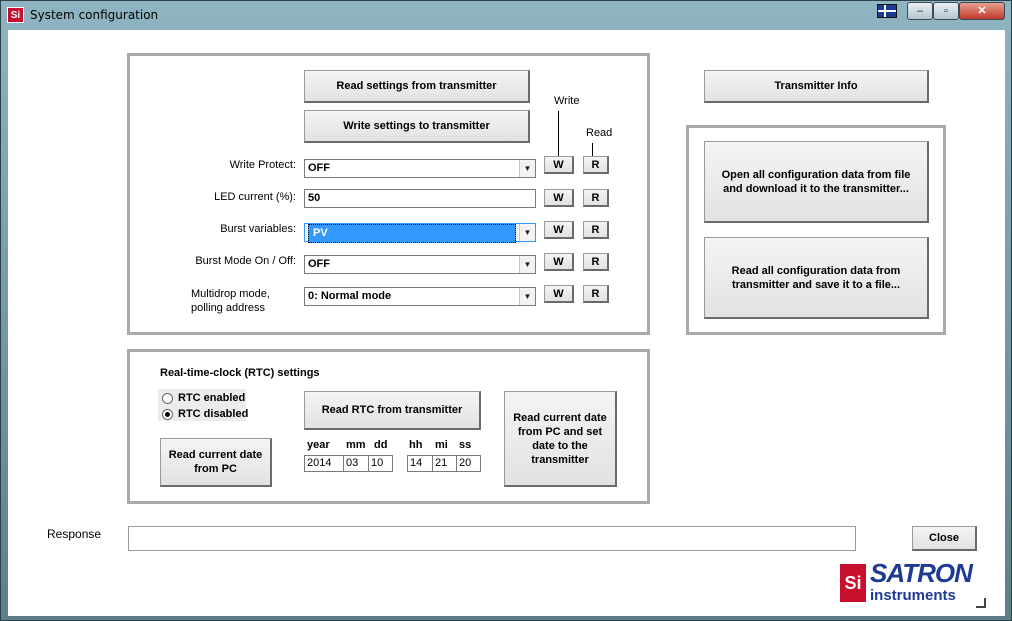 This screenshot has height=621, width=1012. Describe the element at coordinates (211, 398) in the screenshot. I see `rtc-enabled-label: RTC enabled` at that location.